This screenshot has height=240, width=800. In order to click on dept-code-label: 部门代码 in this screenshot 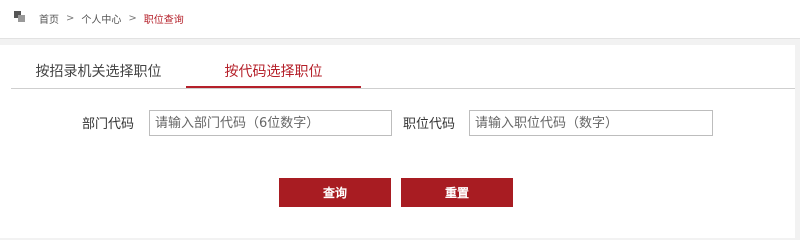, I will do `click(108, 124)`.